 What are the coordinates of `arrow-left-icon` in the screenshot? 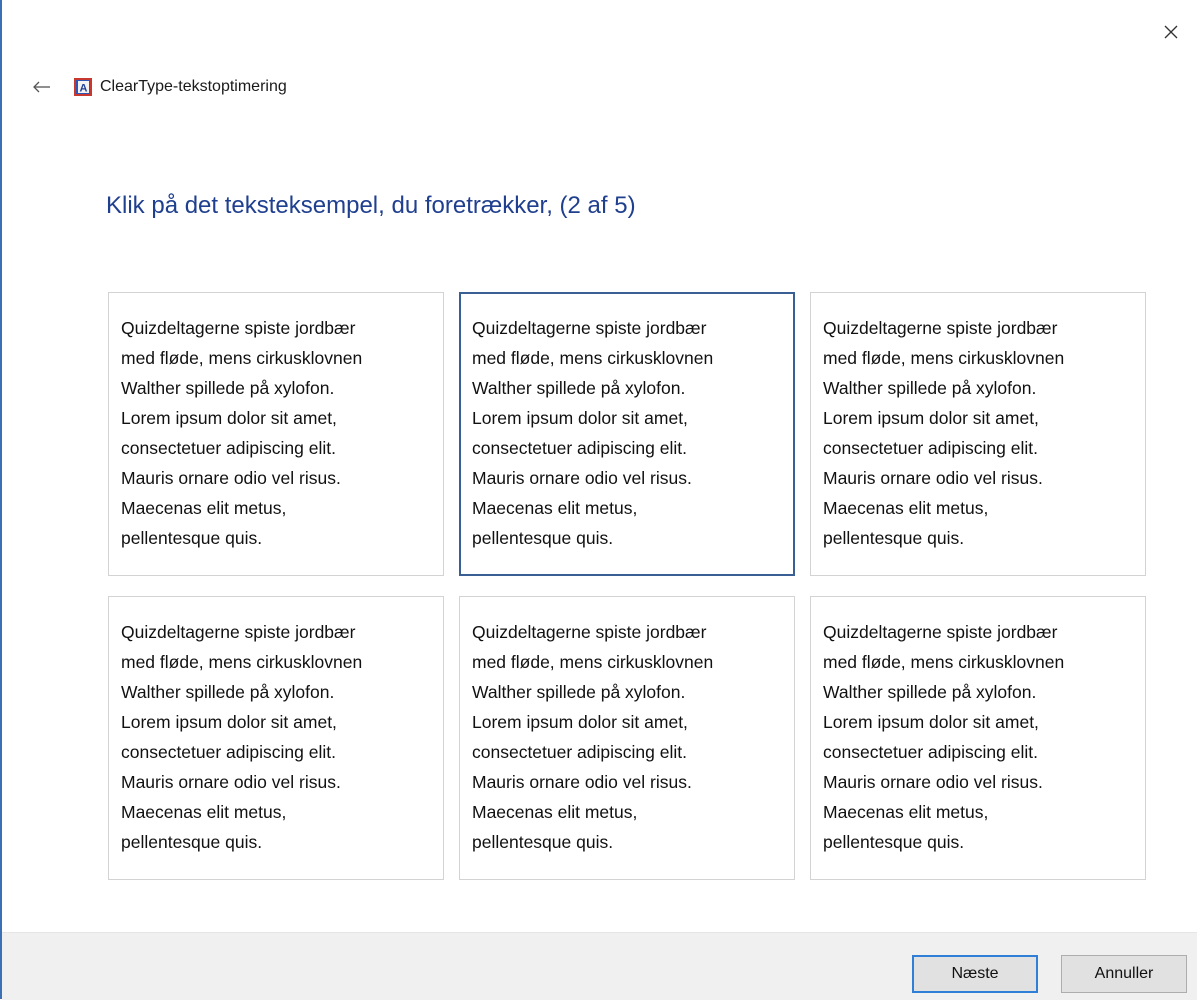 It's located at (41, 87).